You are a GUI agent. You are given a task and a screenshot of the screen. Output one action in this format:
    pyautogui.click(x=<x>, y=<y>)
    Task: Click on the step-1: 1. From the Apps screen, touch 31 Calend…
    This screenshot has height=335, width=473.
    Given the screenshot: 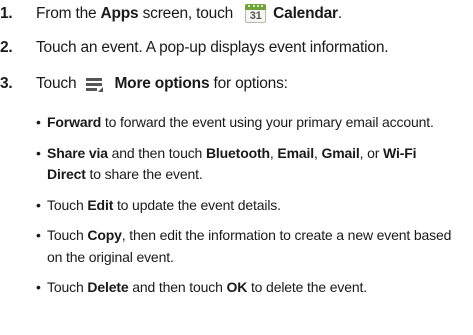 What is the action you would take?
    pyautogui.click(x=171, y=14)
    